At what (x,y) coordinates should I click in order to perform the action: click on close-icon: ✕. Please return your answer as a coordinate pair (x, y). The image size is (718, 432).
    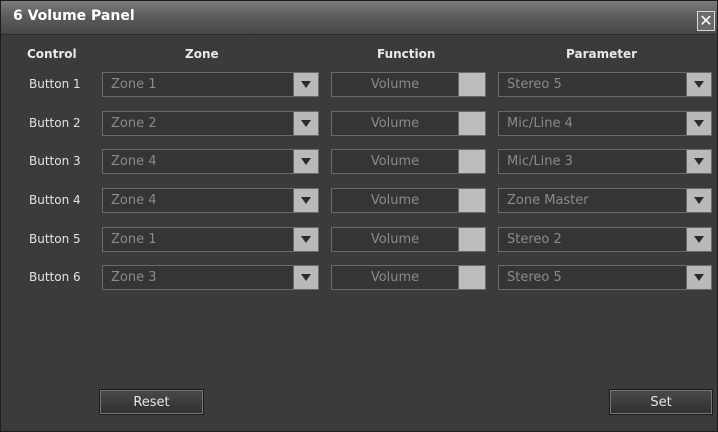
    Looking at the image, I should click on (706, 20).